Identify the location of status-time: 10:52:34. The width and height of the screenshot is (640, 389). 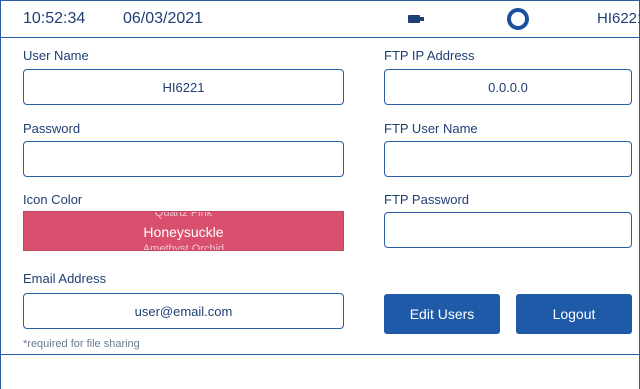
(54, 18).